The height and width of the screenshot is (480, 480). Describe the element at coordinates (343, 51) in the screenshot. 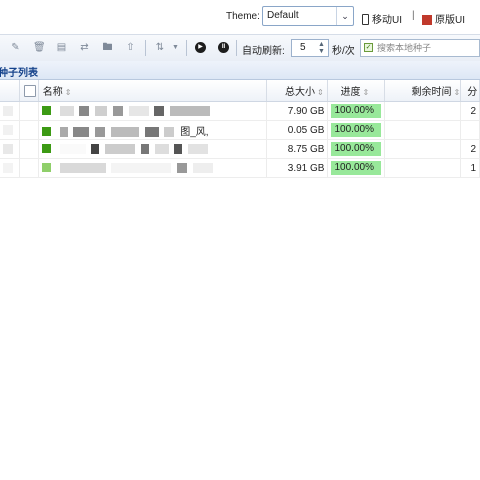

I see `refresh-unit-label: 秒/次` at that location.